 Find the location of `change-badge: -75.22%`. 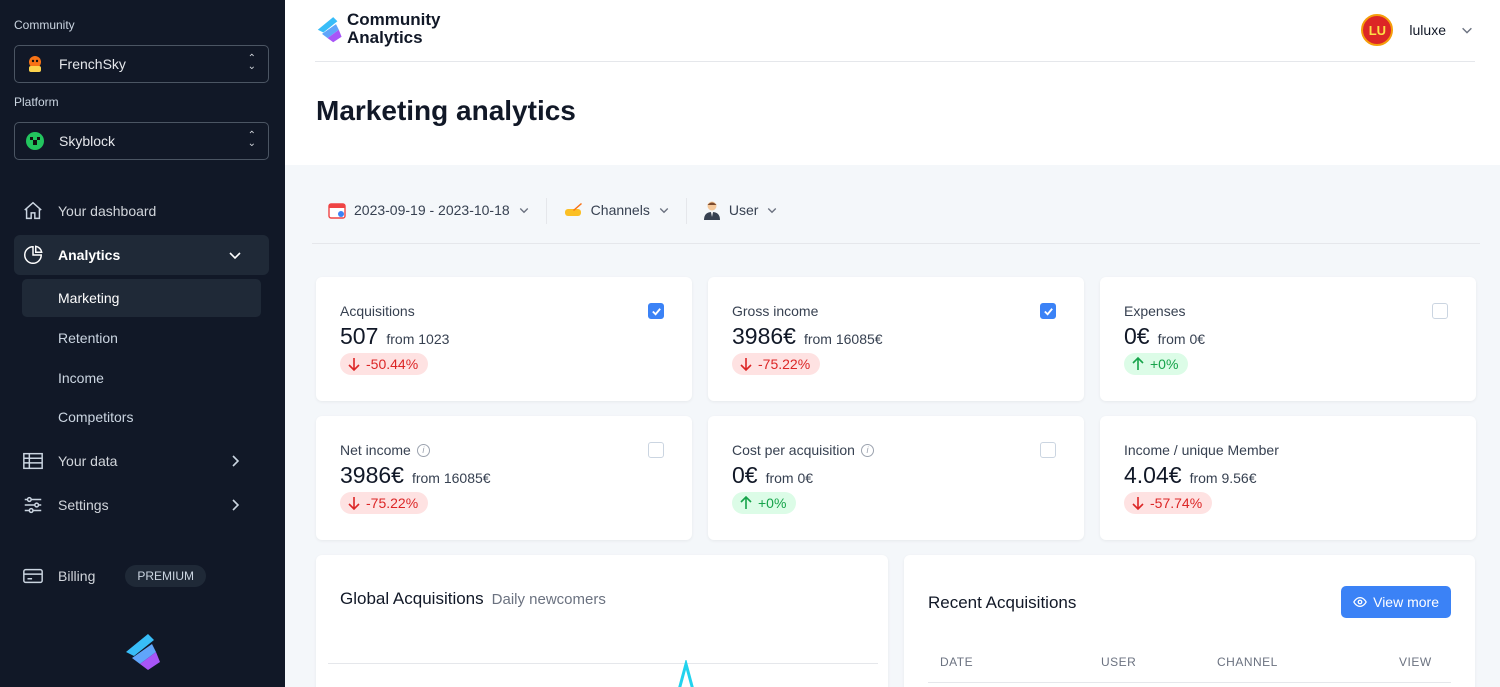

change-badge: -75.22% is located at coordinates (384, 503).